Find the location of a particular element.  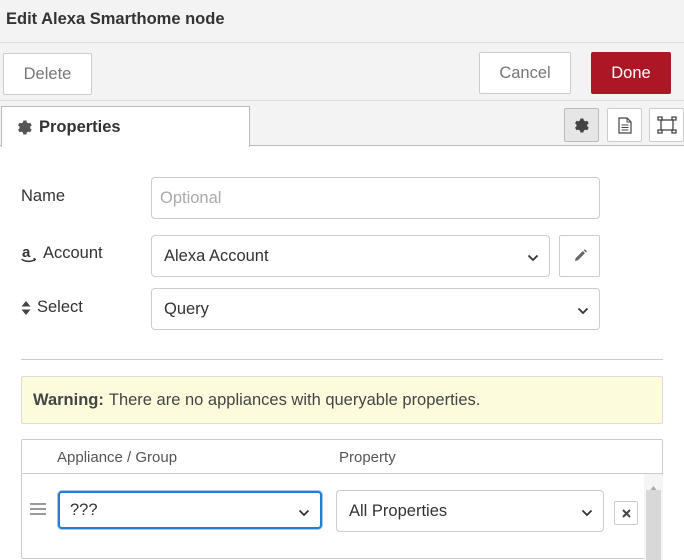

amazon-icon: a is located at coordinates (29, 254).